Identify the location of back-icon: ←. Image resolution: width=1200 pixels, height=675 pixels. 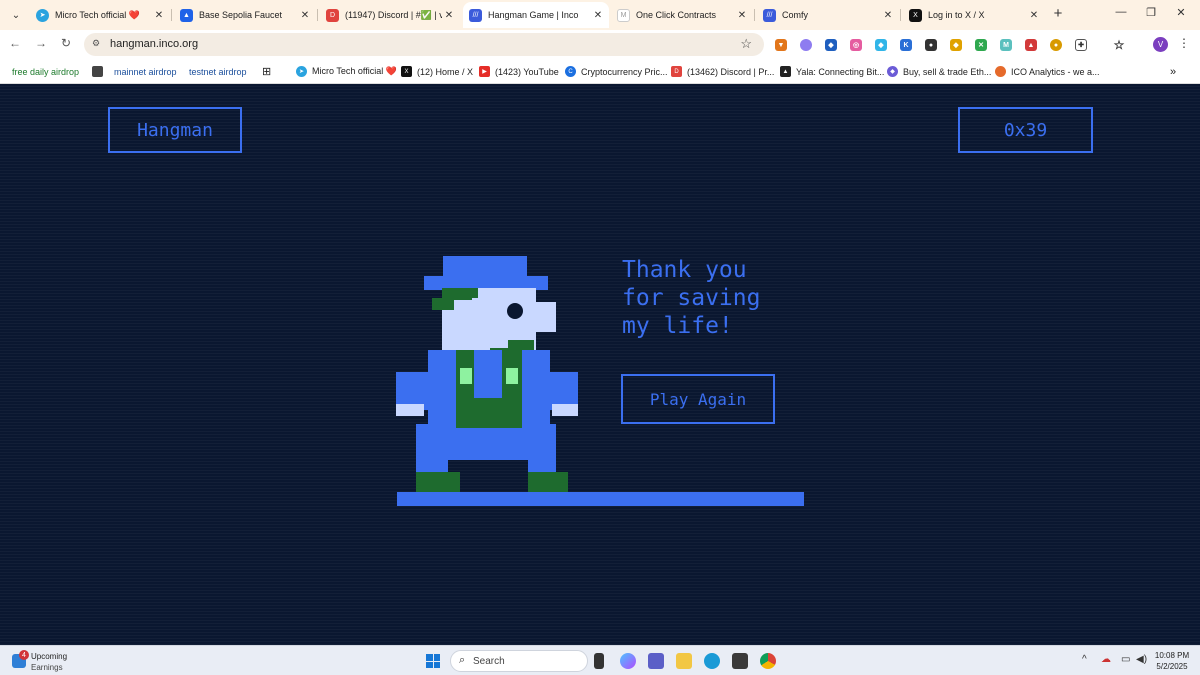
(15, 43).